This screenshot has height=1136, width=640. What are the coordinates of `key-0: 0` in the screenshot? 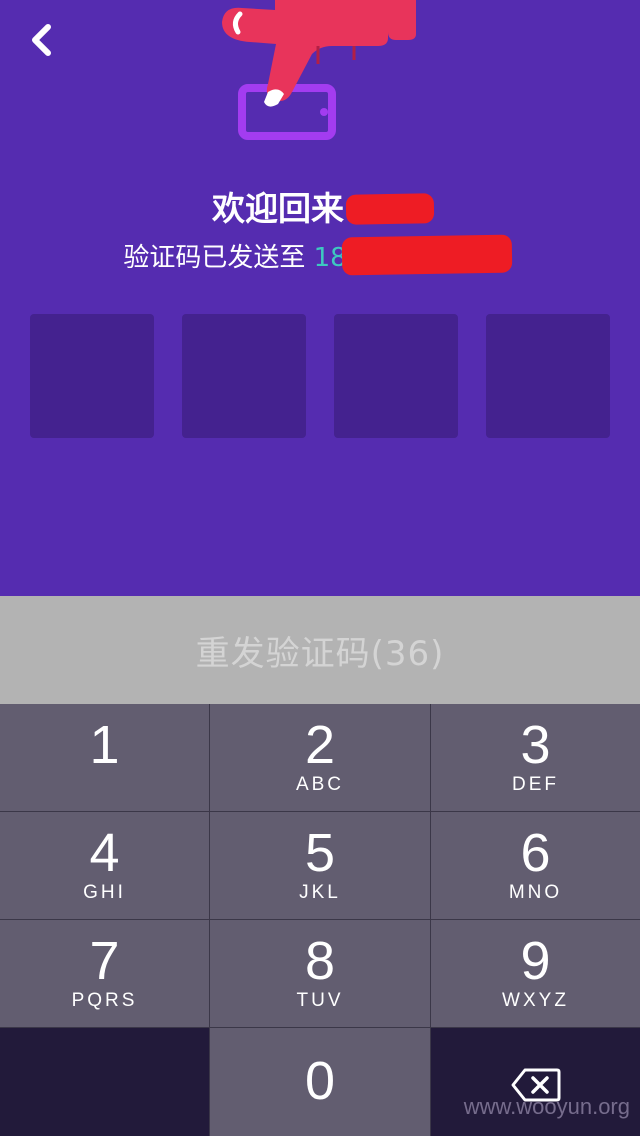 It's located at (320, 1082).